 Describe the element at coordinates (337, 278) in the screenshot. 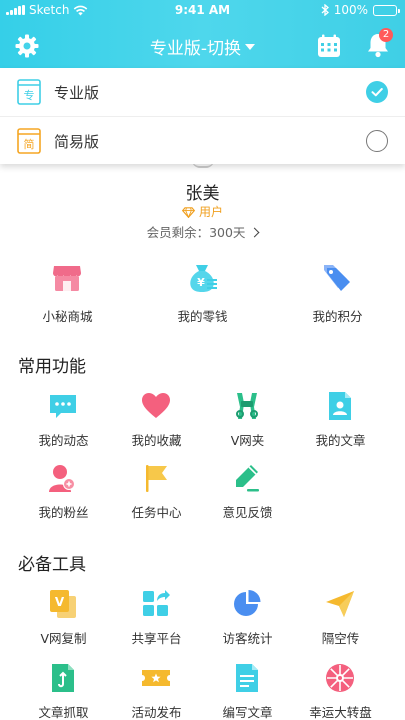

I see `points-tag-icon` at that location.